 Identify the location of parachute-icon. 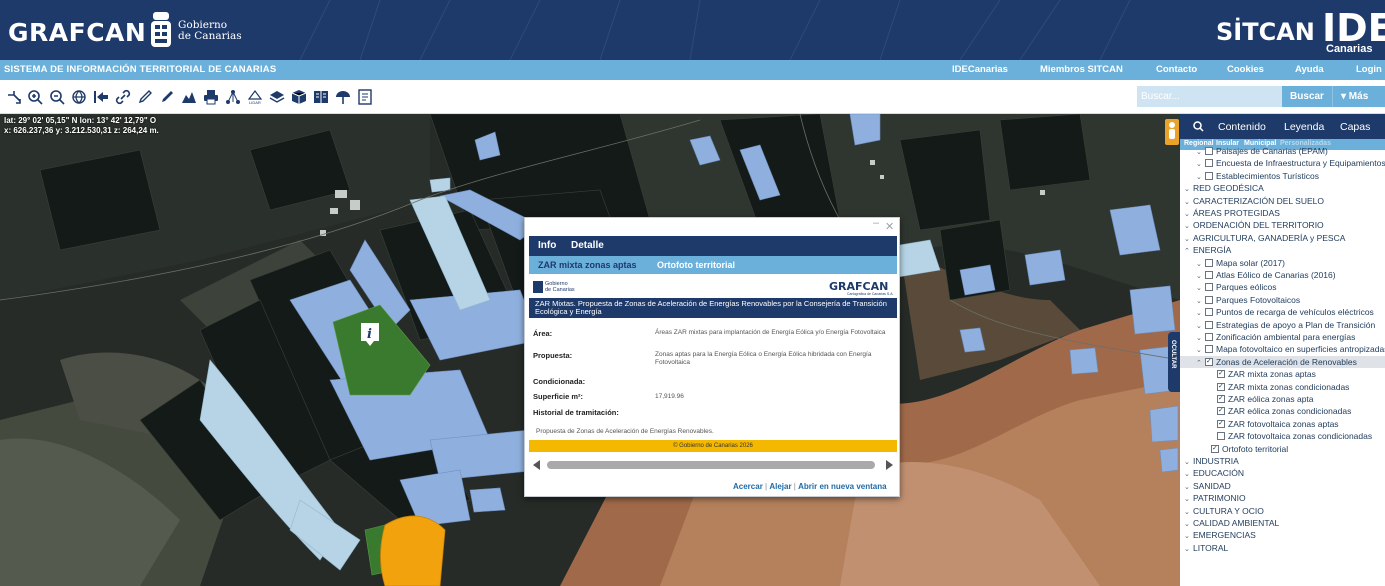
(343, 97).